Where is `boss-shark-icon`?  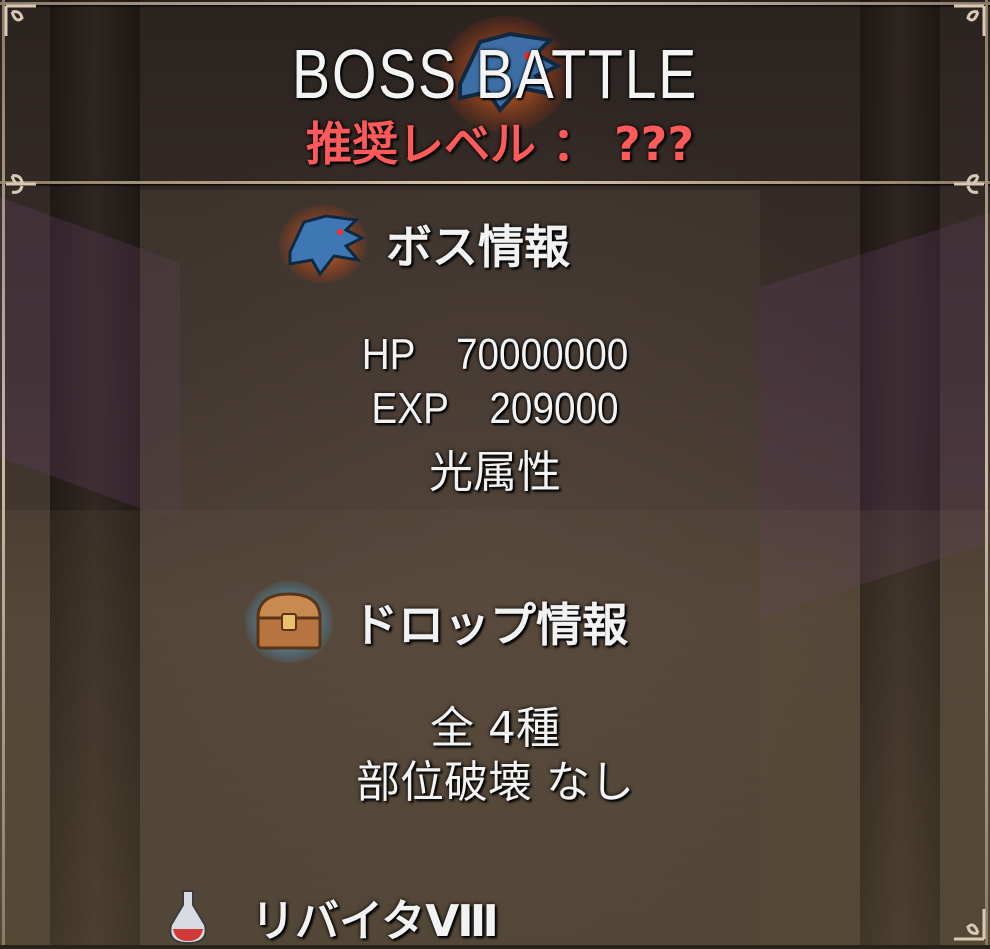
boss-shark-icon is located at coordinates (323, 244).